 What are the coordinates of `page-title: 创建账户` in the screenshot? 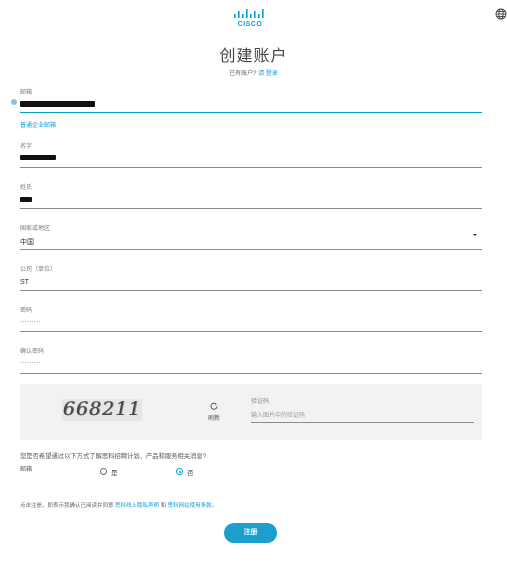 It's located at (253, 56).